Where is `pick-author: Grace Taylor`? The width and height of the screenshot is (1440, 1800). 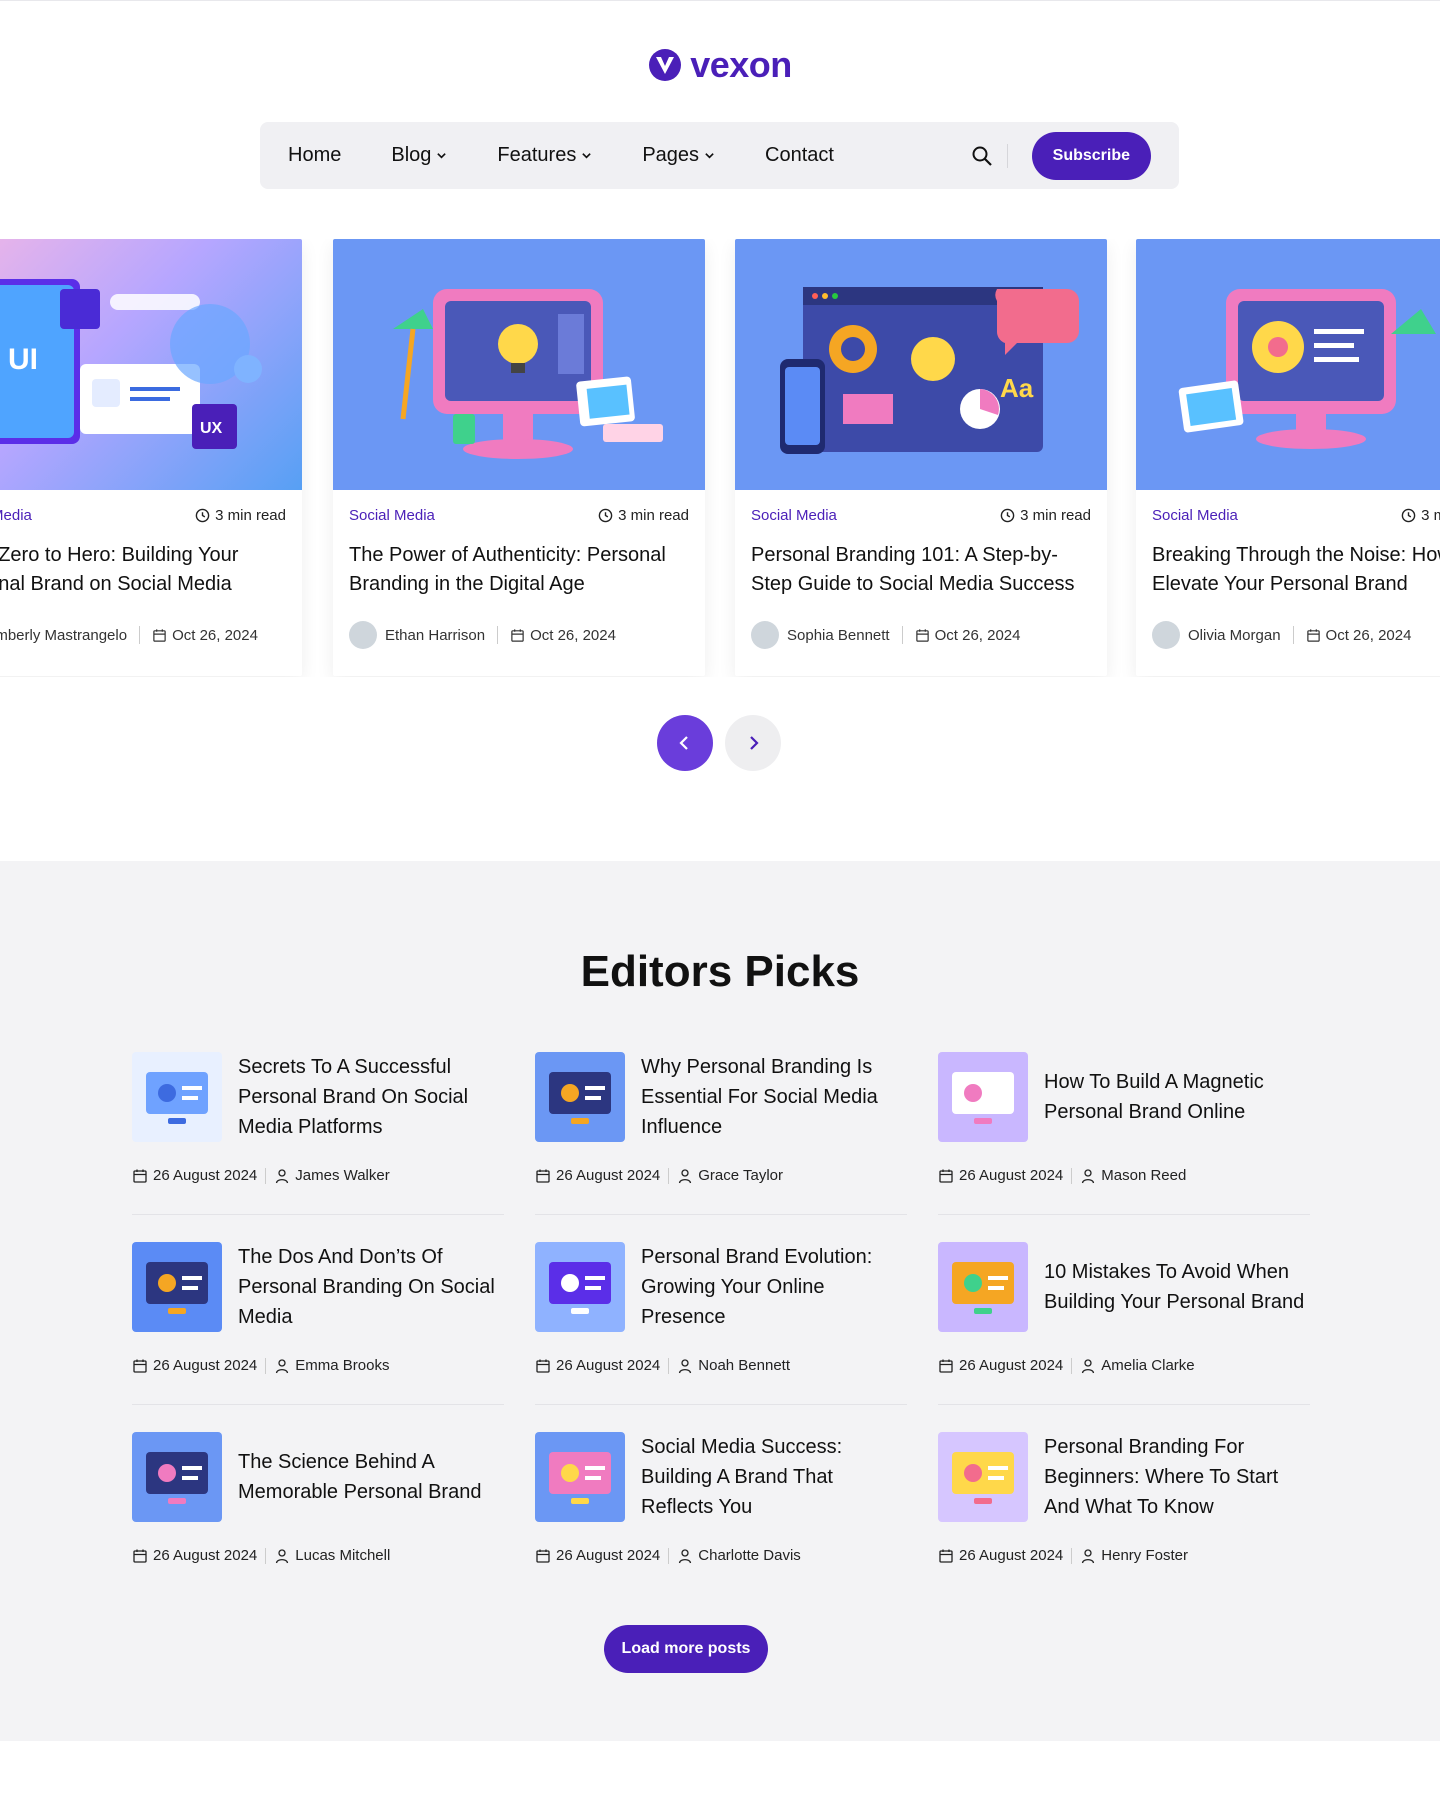 pick-author: Grace Taylor is located at coordinates (740, 1175).